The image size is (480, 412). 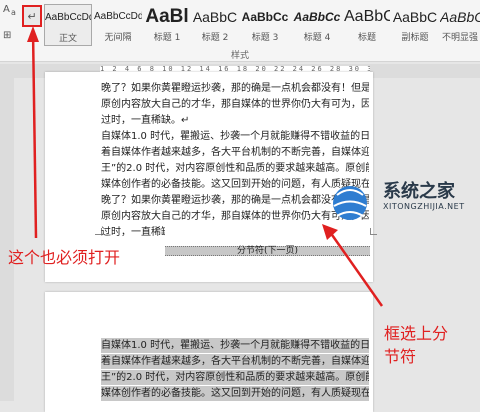 I want to click on annotation-select-break-1: 框选上分, so click(x=416, y=333).